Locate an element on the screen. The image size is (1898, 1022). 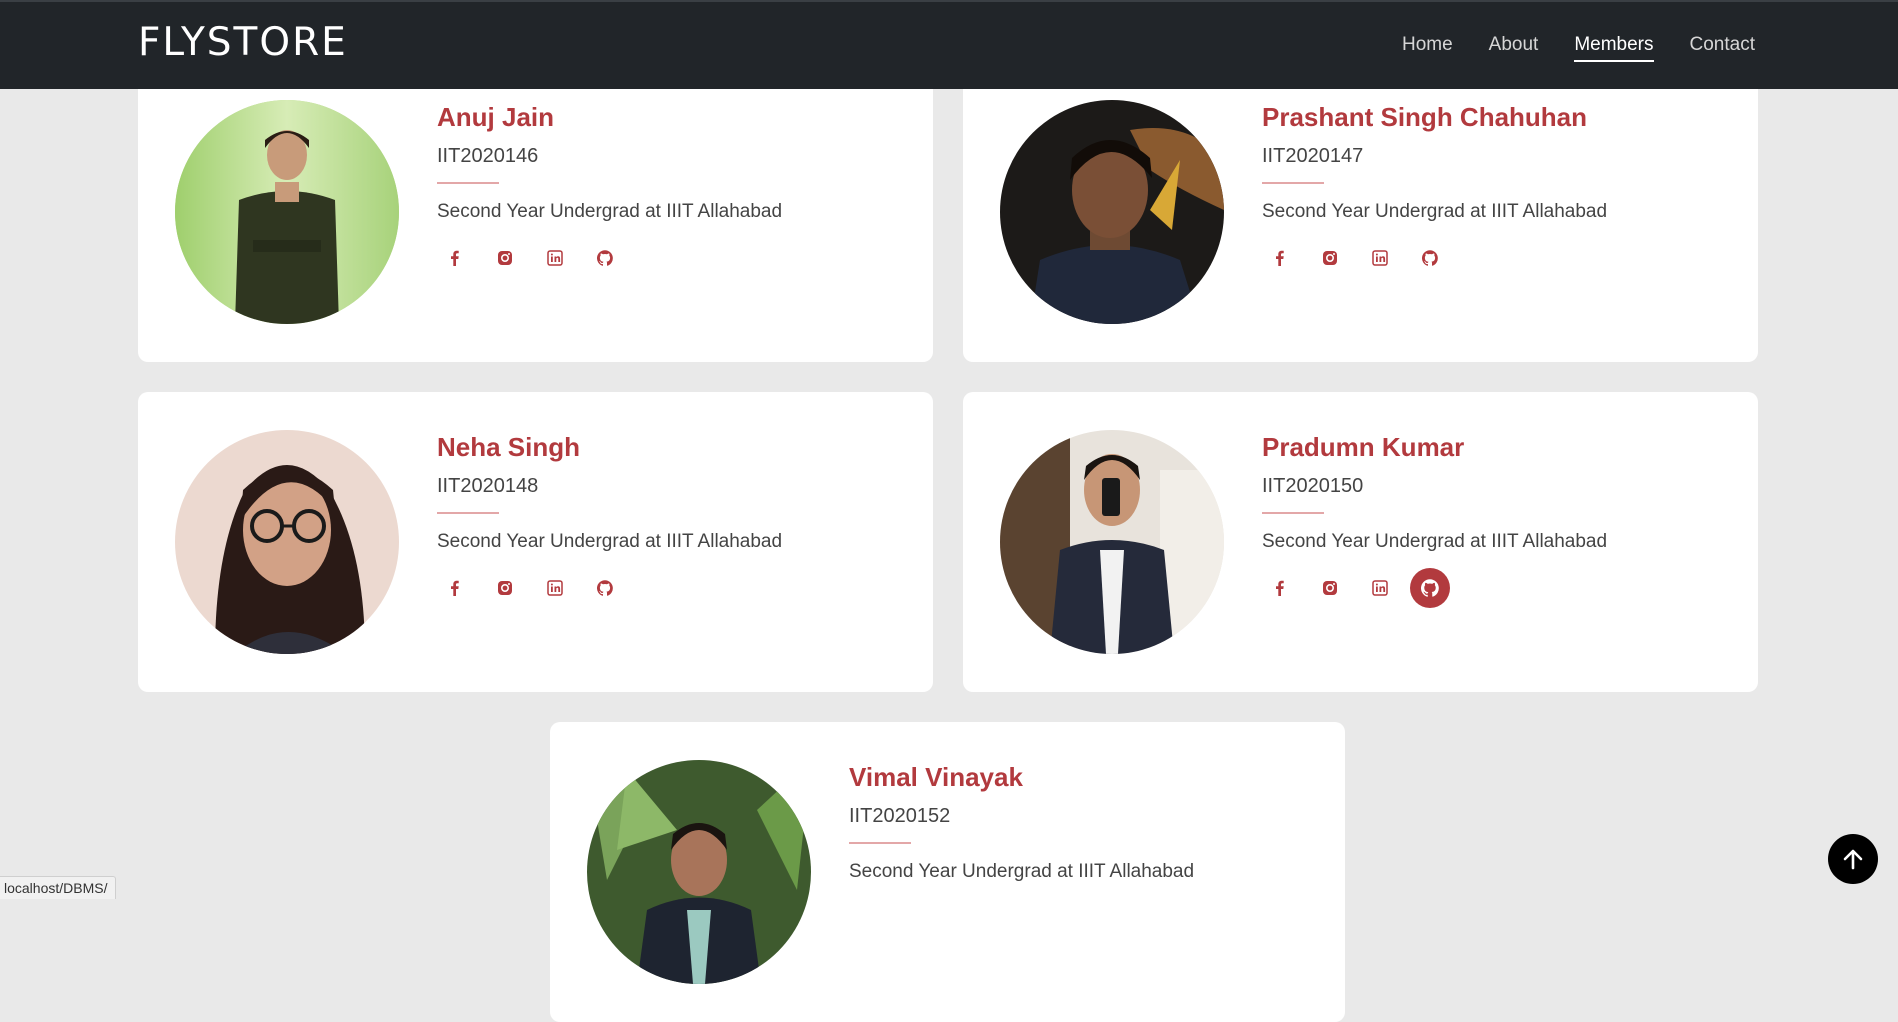
scroll-to-top-button is located at coordinates (1853, 859).